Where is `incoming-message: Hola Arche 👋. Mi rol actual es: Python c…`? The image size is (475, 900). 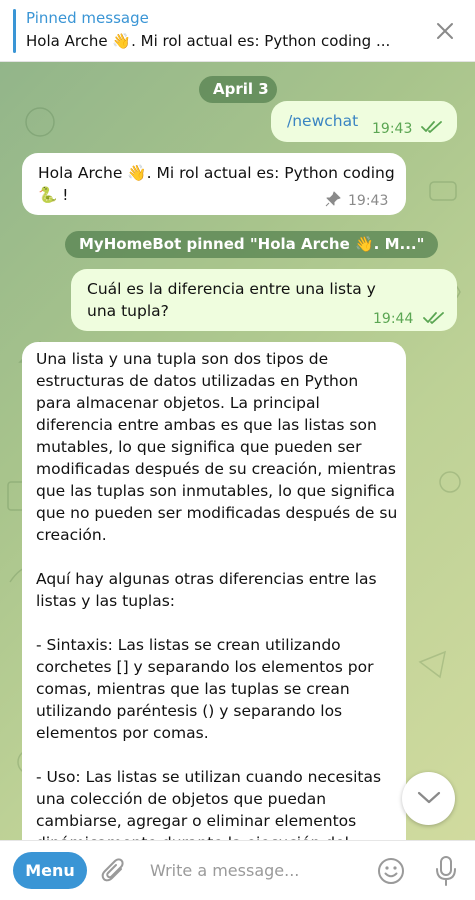 incoming-message: Hola Arche 👋. Mi rol actual es: Python c… is located at coordinates (214, 184).